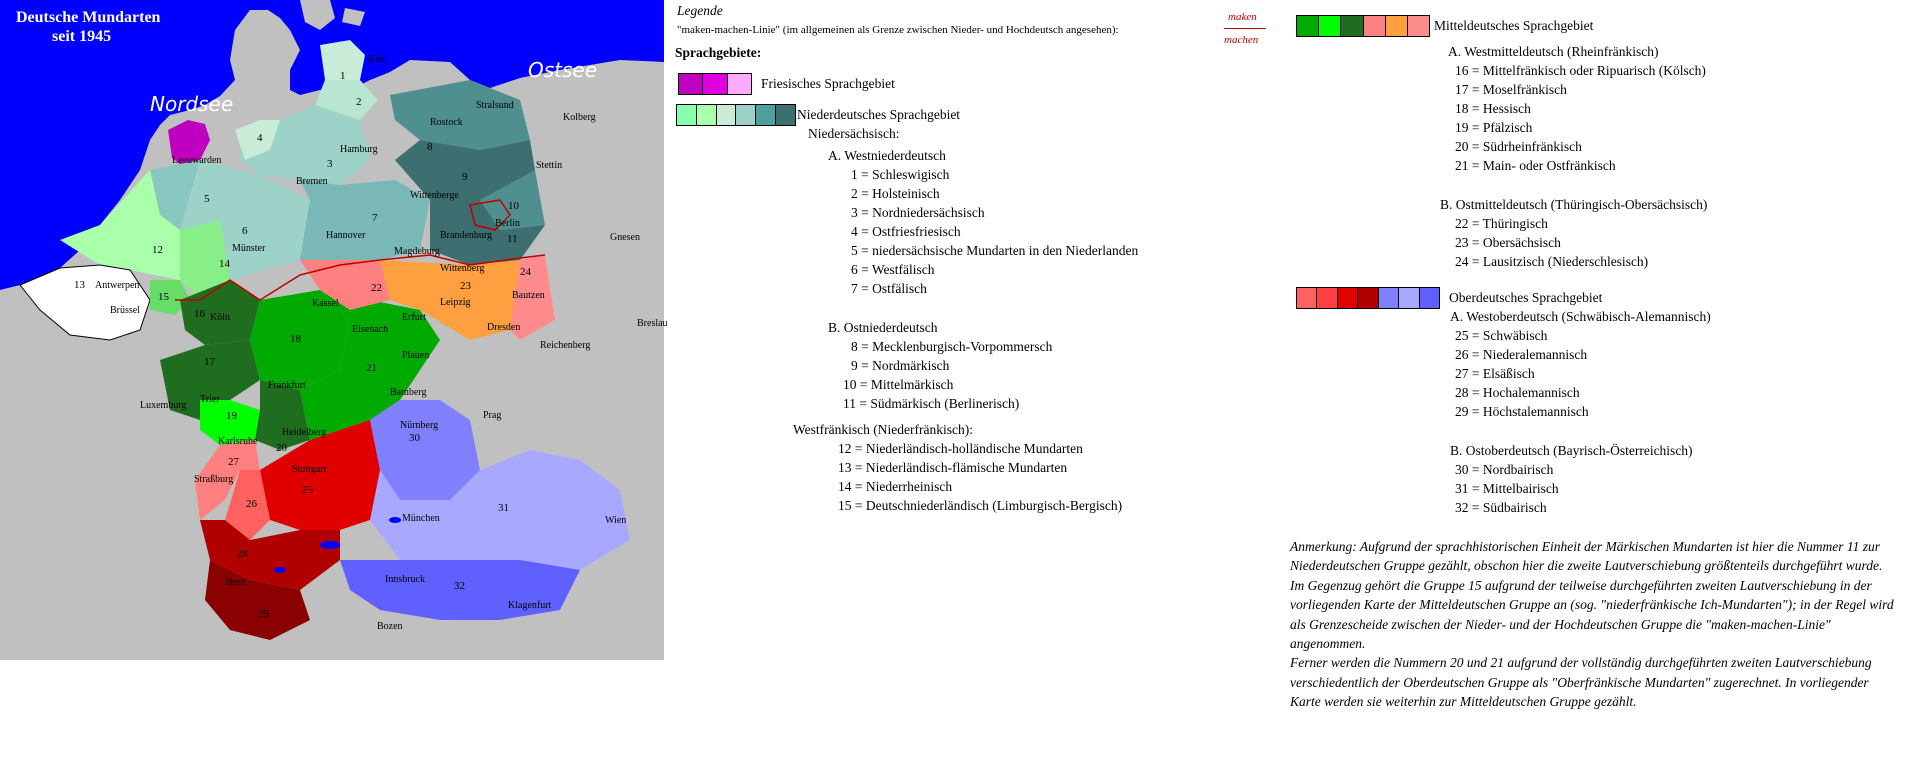 The width and height of the screenshot is (1917, 758). What do you see at coordinates (889, 288) in the screenshot?
I see `legend-item-7: 7 = Ostfälisch` at bounding box center [889, 288].